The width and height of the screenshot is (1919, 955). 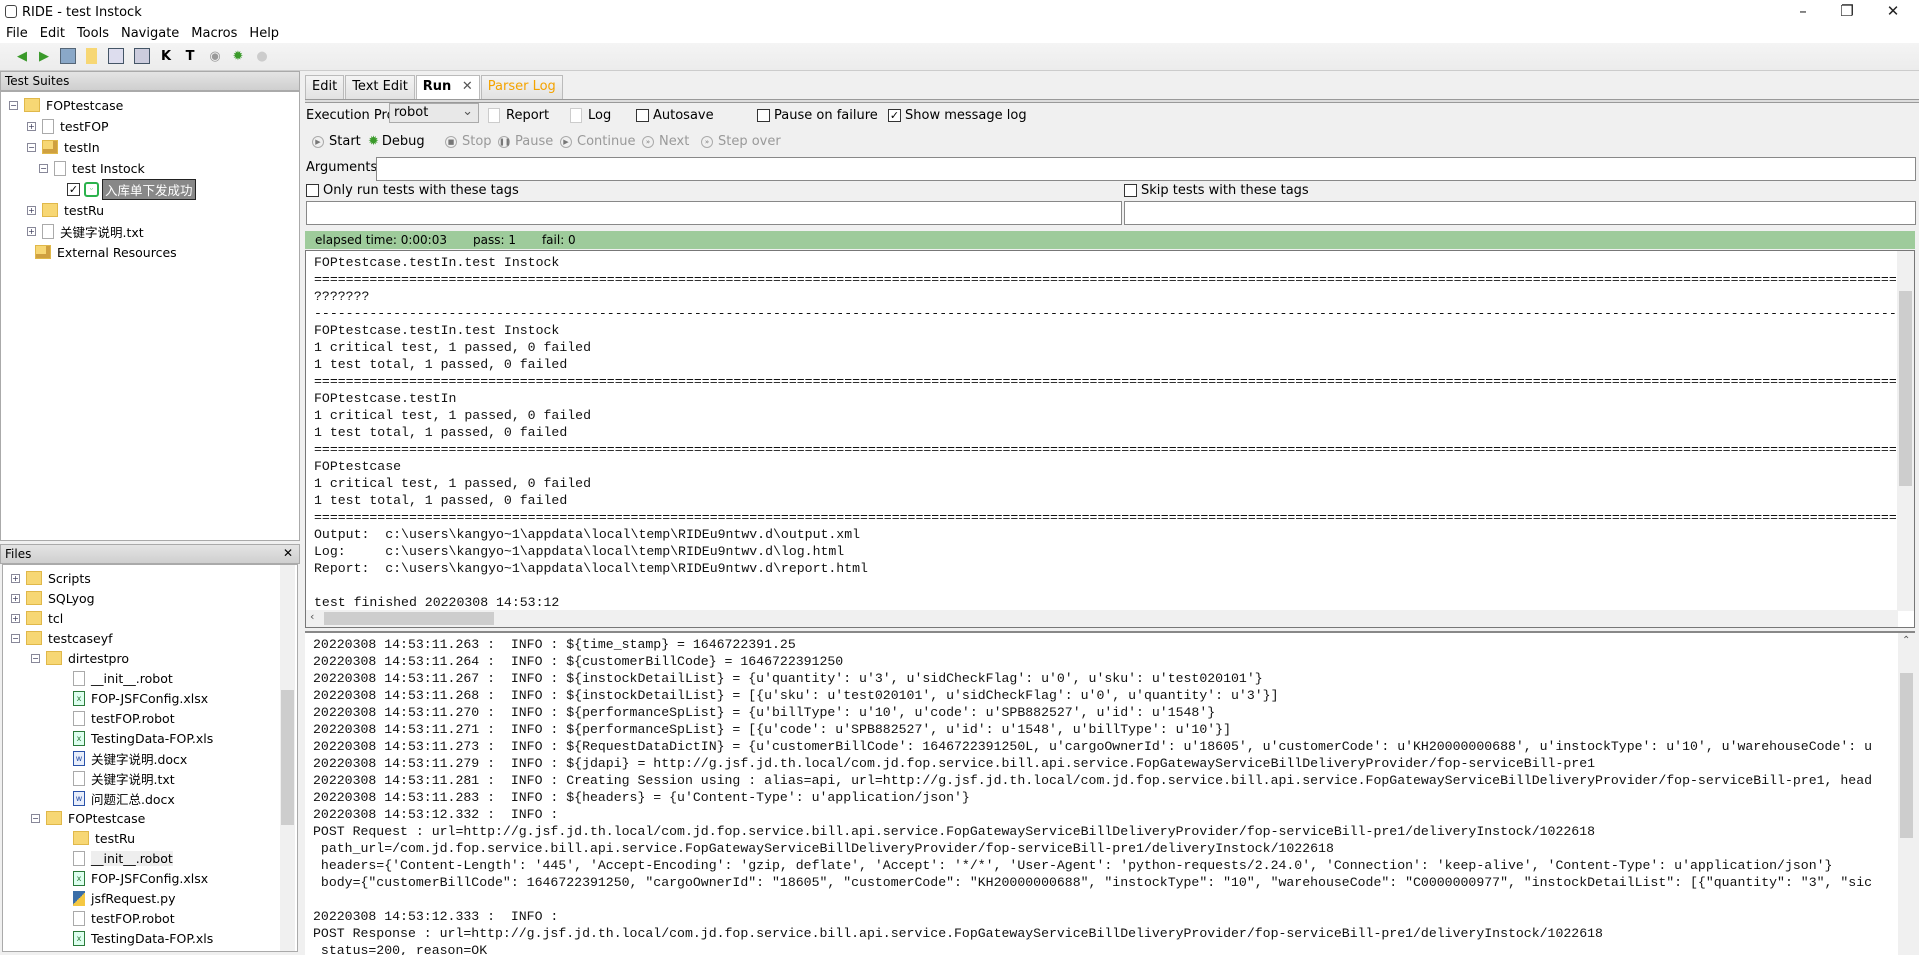 What do you see at coordinates (412, 190) in the screenshot?
I see `only-run-tags-checkbox: Only run tests with these tags` at bounding box center [412, 190].